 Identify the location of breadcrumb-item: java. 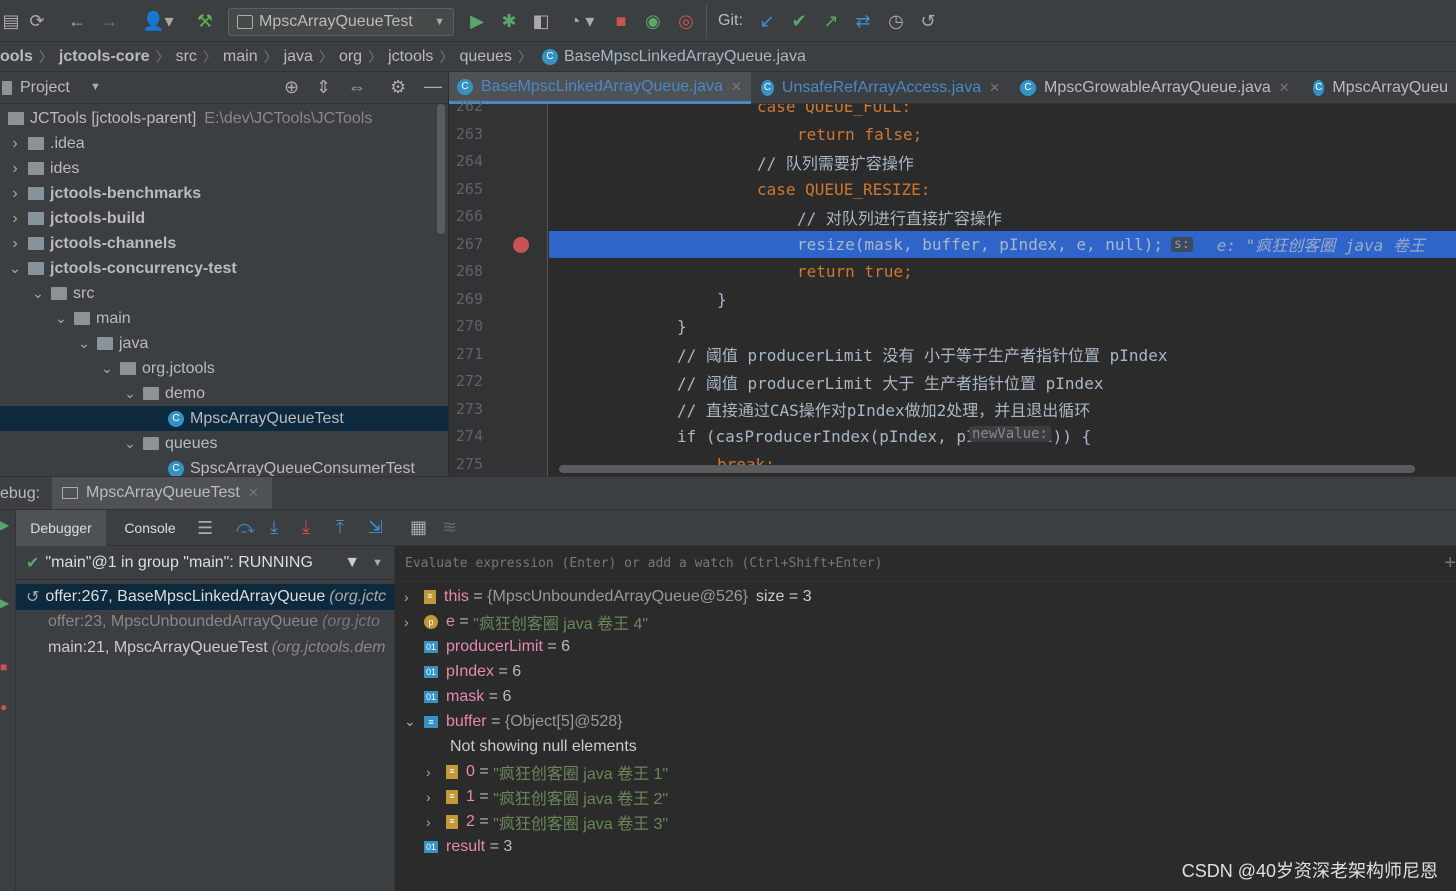
(298, 57).